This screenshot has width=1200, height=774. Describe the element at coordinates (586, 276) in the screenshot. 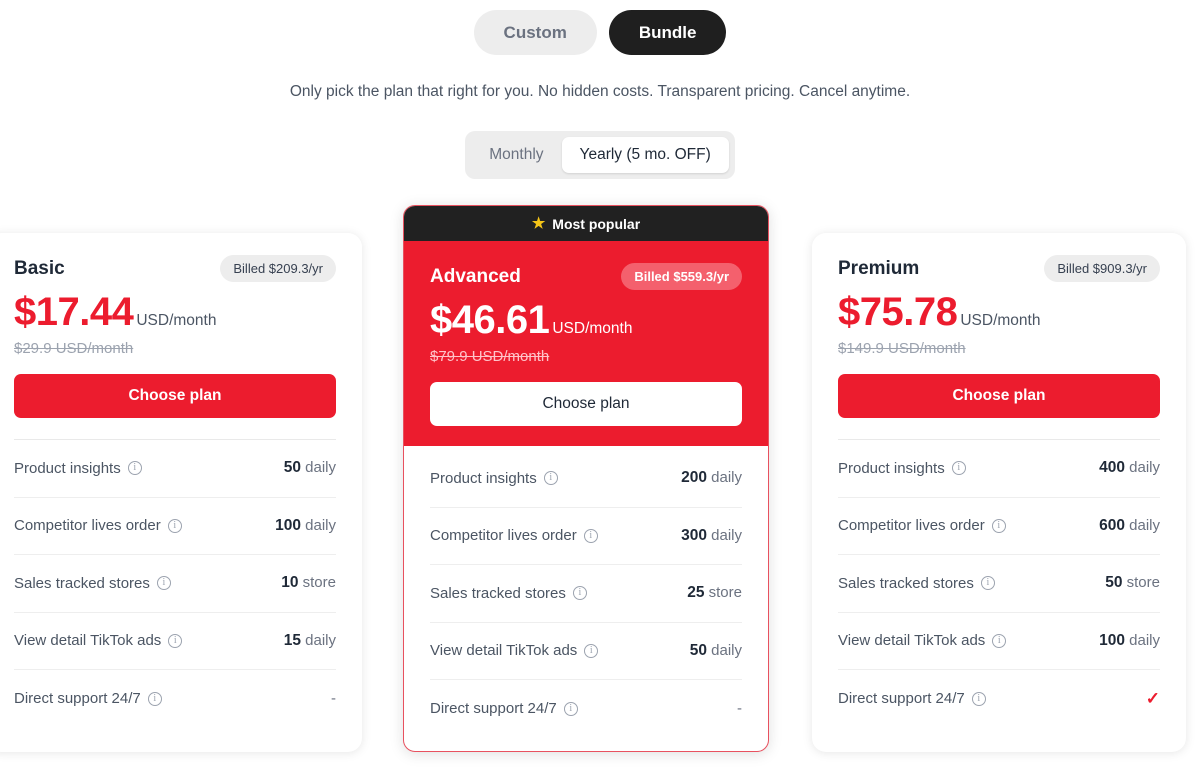

I see `plan-title-row: Advanced Billed $559.3/yr` at that location.